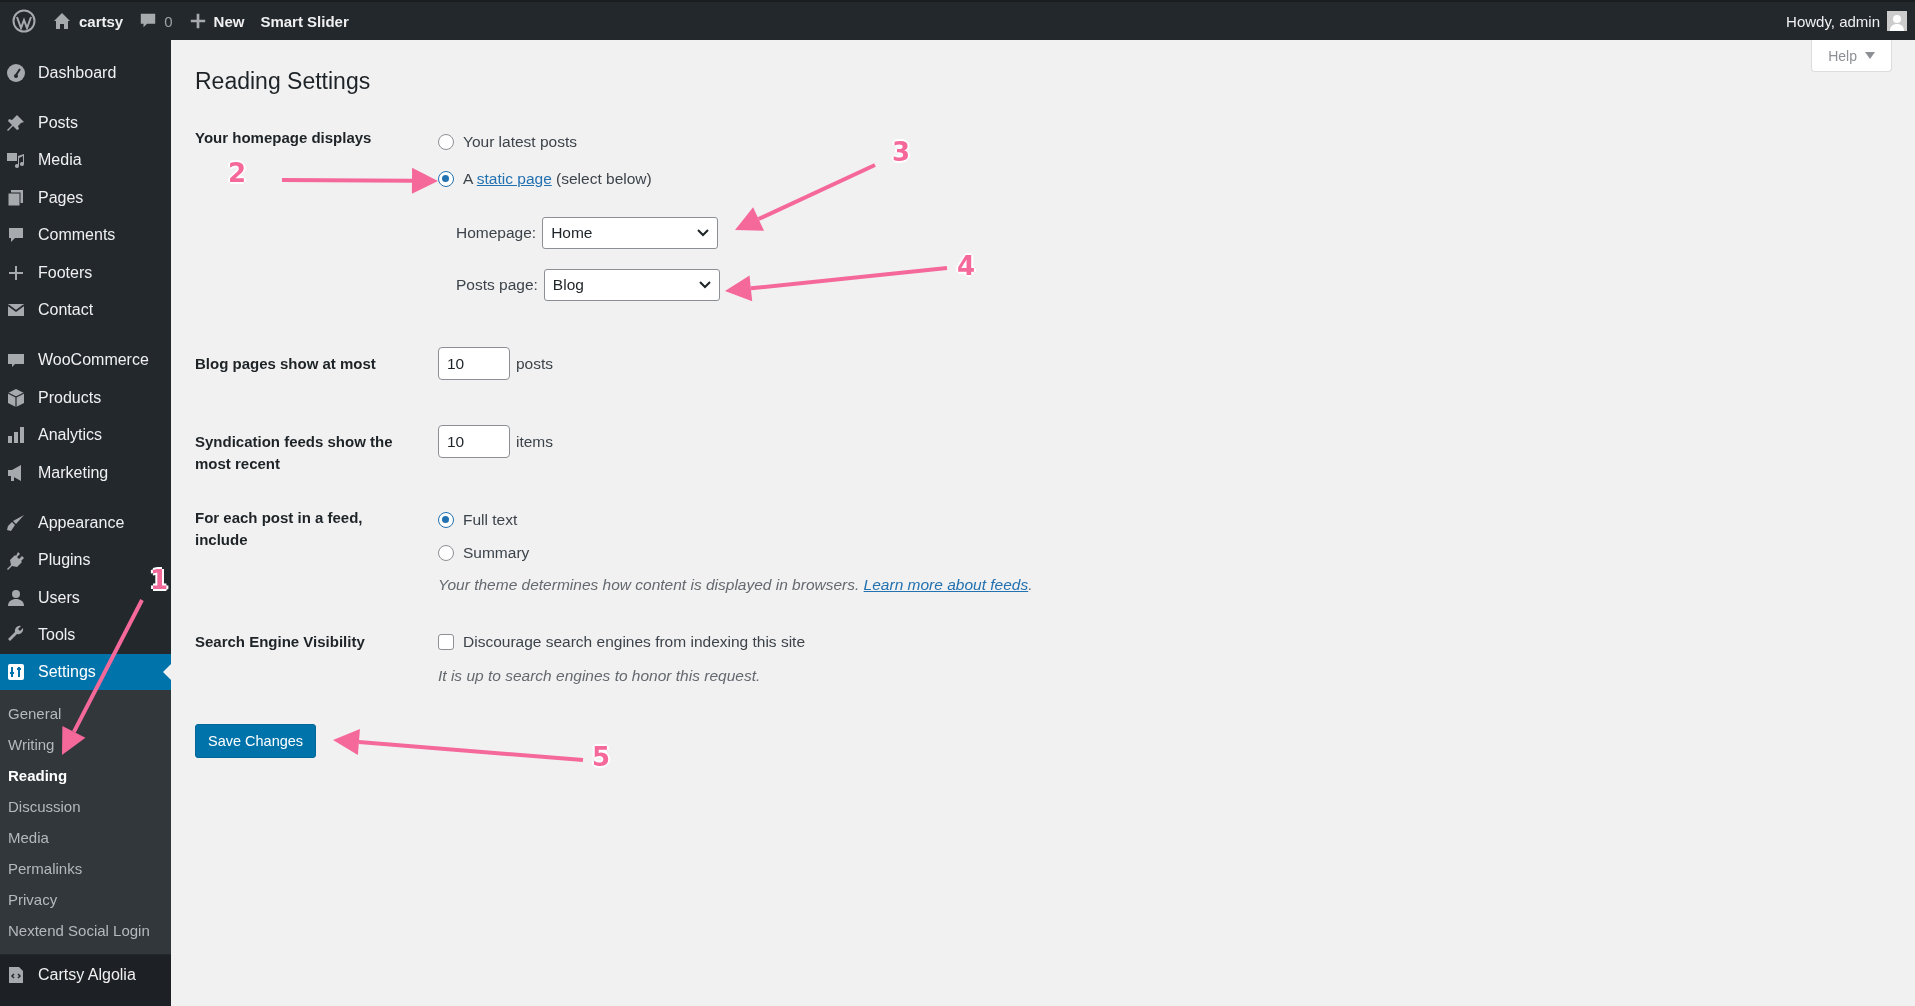 The width and height of the screenshot is (1915, 1006). Describe the element at coordinates (497, 285) in the screenshot. I see `field-label: Posts page:` at that location.